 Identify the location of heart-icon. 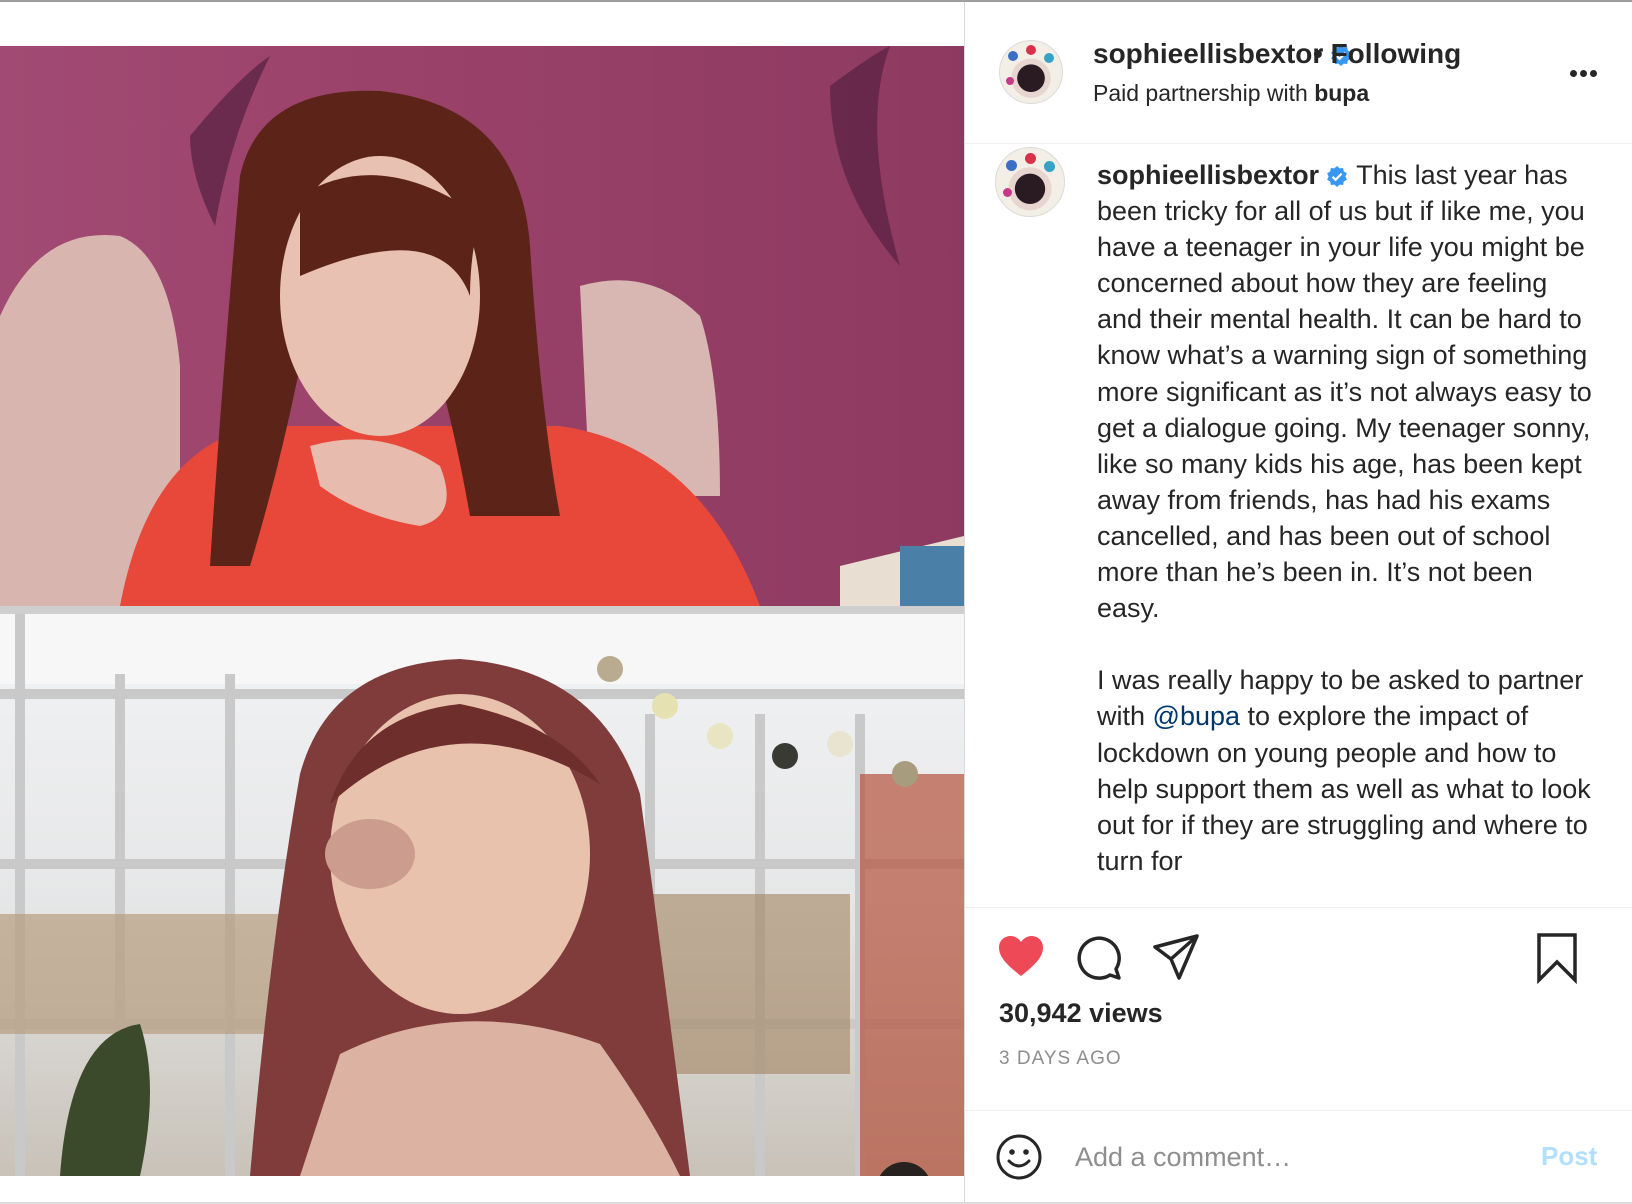
(1021, 956).